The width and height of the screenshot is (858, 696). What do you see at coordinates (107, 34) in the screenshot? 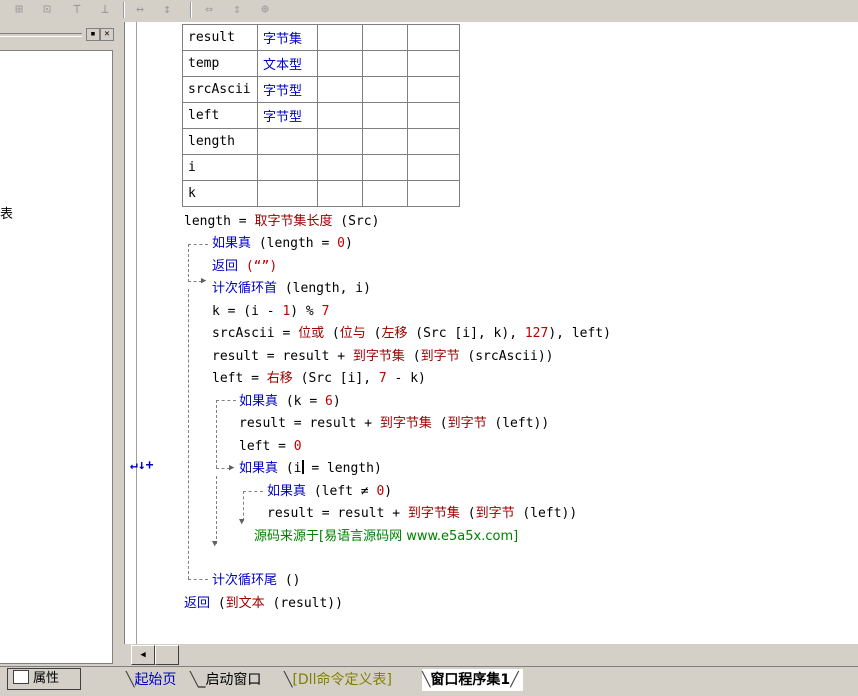
I see `close-icon: ✕` at bounding box center [107, 34].